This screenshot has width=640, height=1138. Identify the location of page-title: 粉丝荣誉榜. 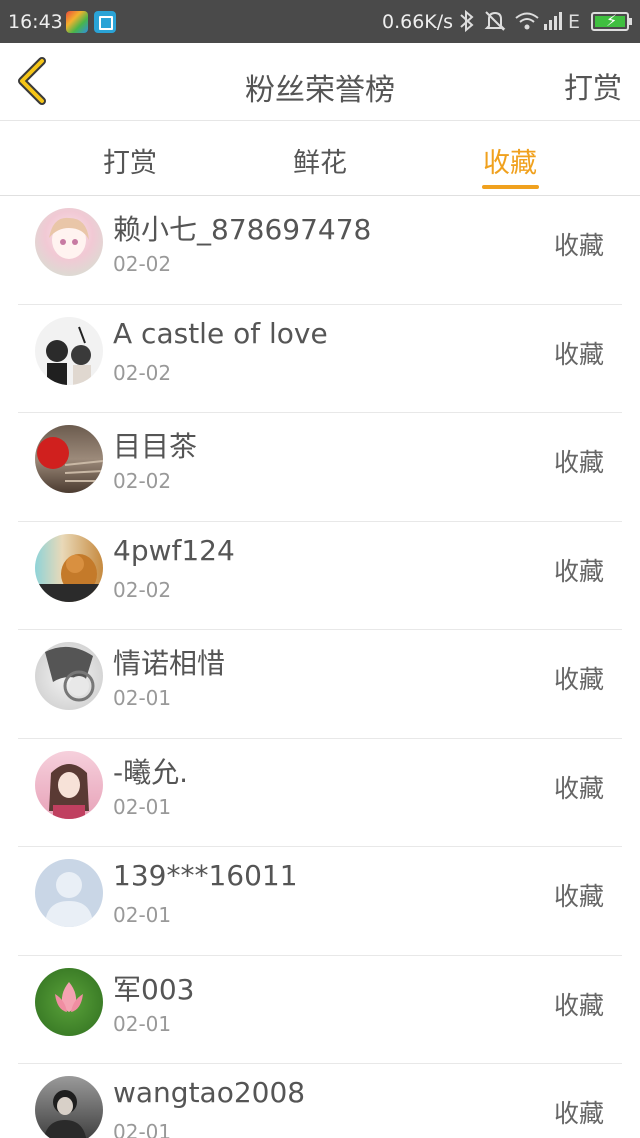
(320, 90).